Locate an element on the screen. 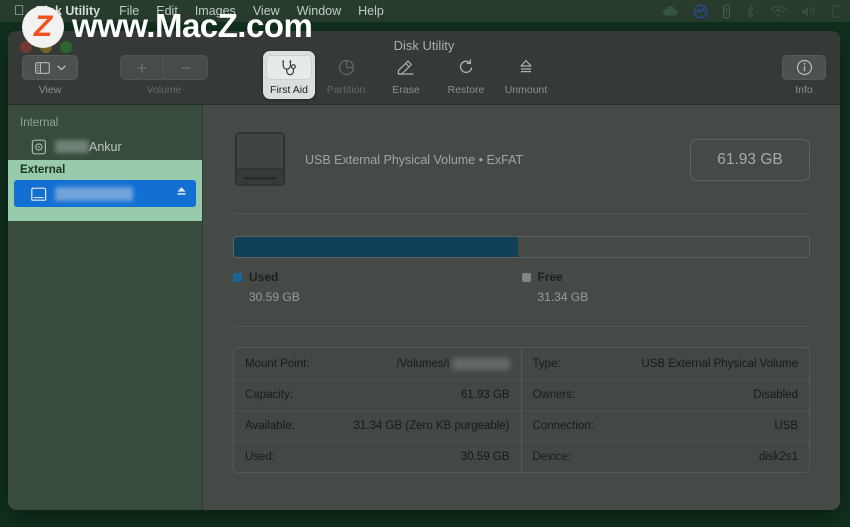 This screenshot has height=527, width=850. erase-action: Erase is located at coordinates (406, 75).